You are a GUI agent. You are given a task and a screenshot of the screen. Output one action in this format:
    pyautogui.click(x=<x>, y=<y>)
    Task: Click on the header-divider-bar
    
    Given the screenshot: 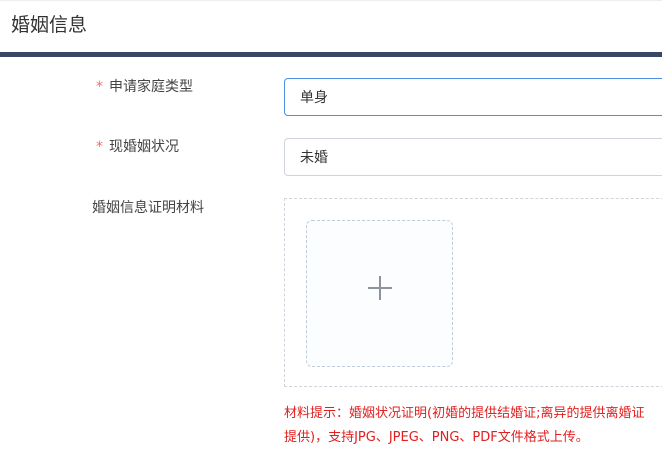 What is the action you would take?
    pyautogui.click(x=331, y=54)
    